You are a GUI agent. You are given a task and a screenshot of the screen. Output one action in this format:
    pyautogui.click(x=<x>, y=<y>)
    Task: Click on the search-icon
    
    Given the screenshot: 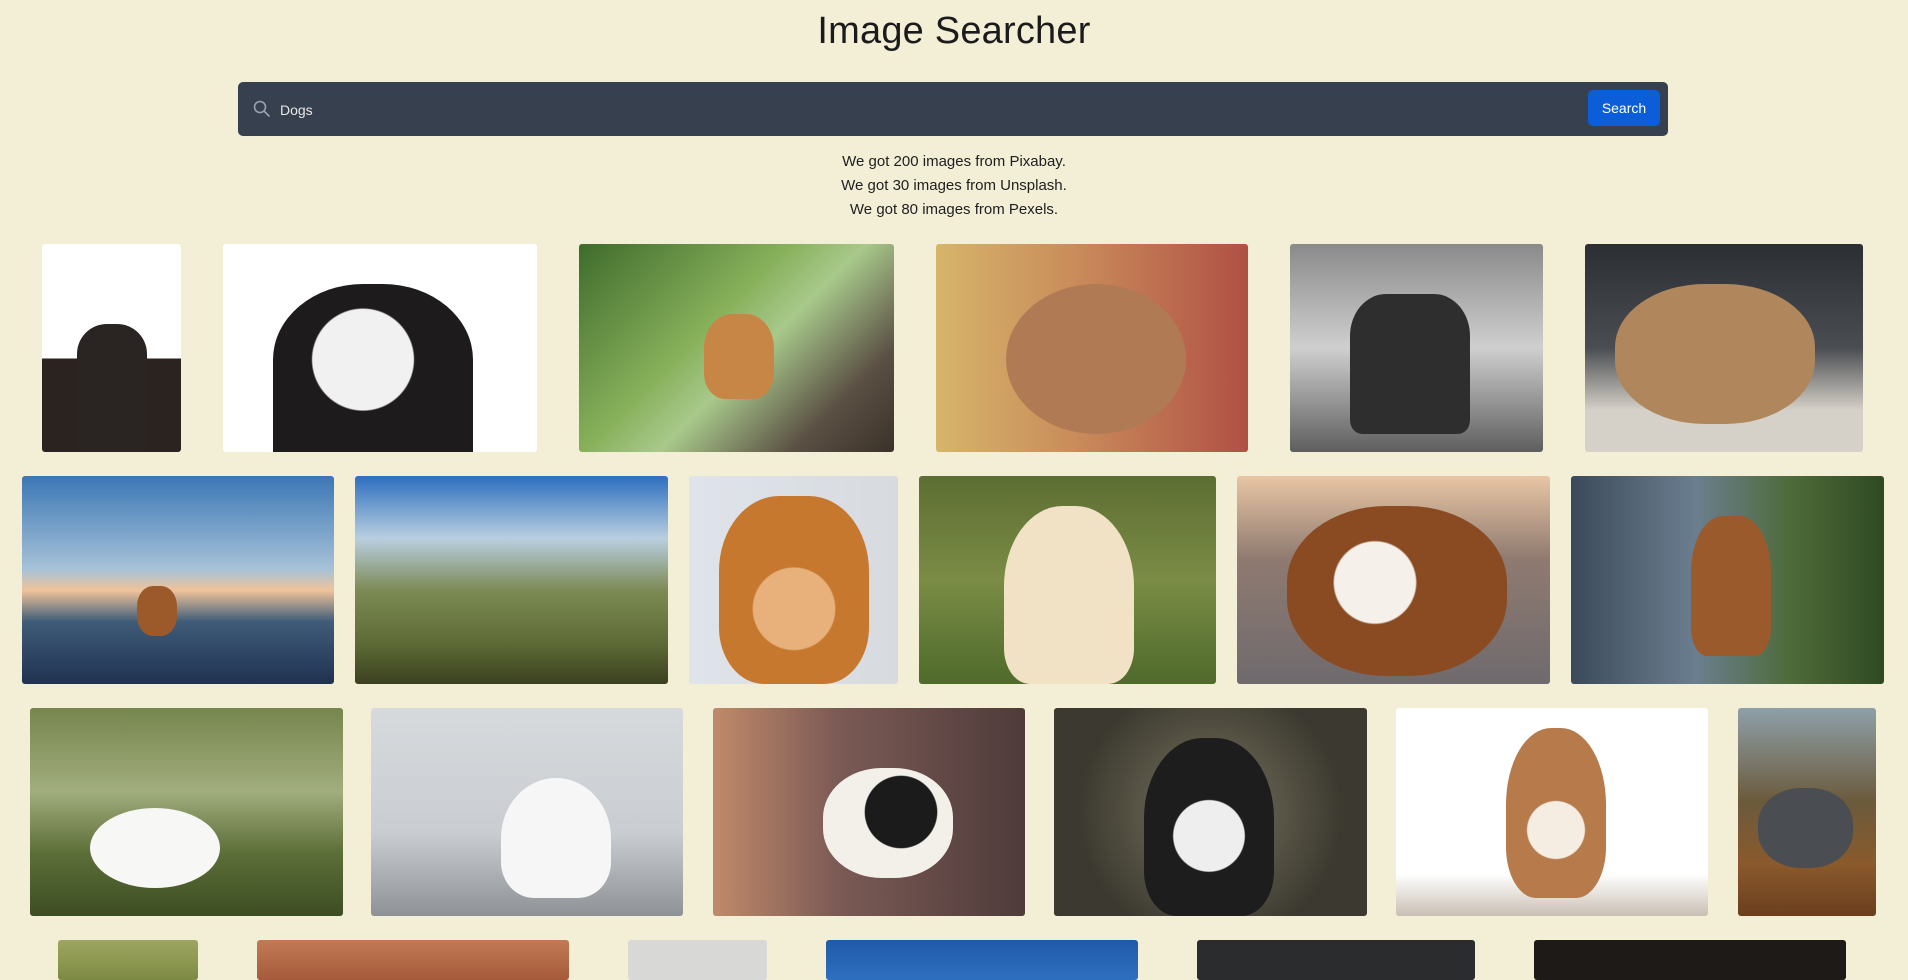 What is the action you would take?
    pyautogui.click(x=262, y=109)
    